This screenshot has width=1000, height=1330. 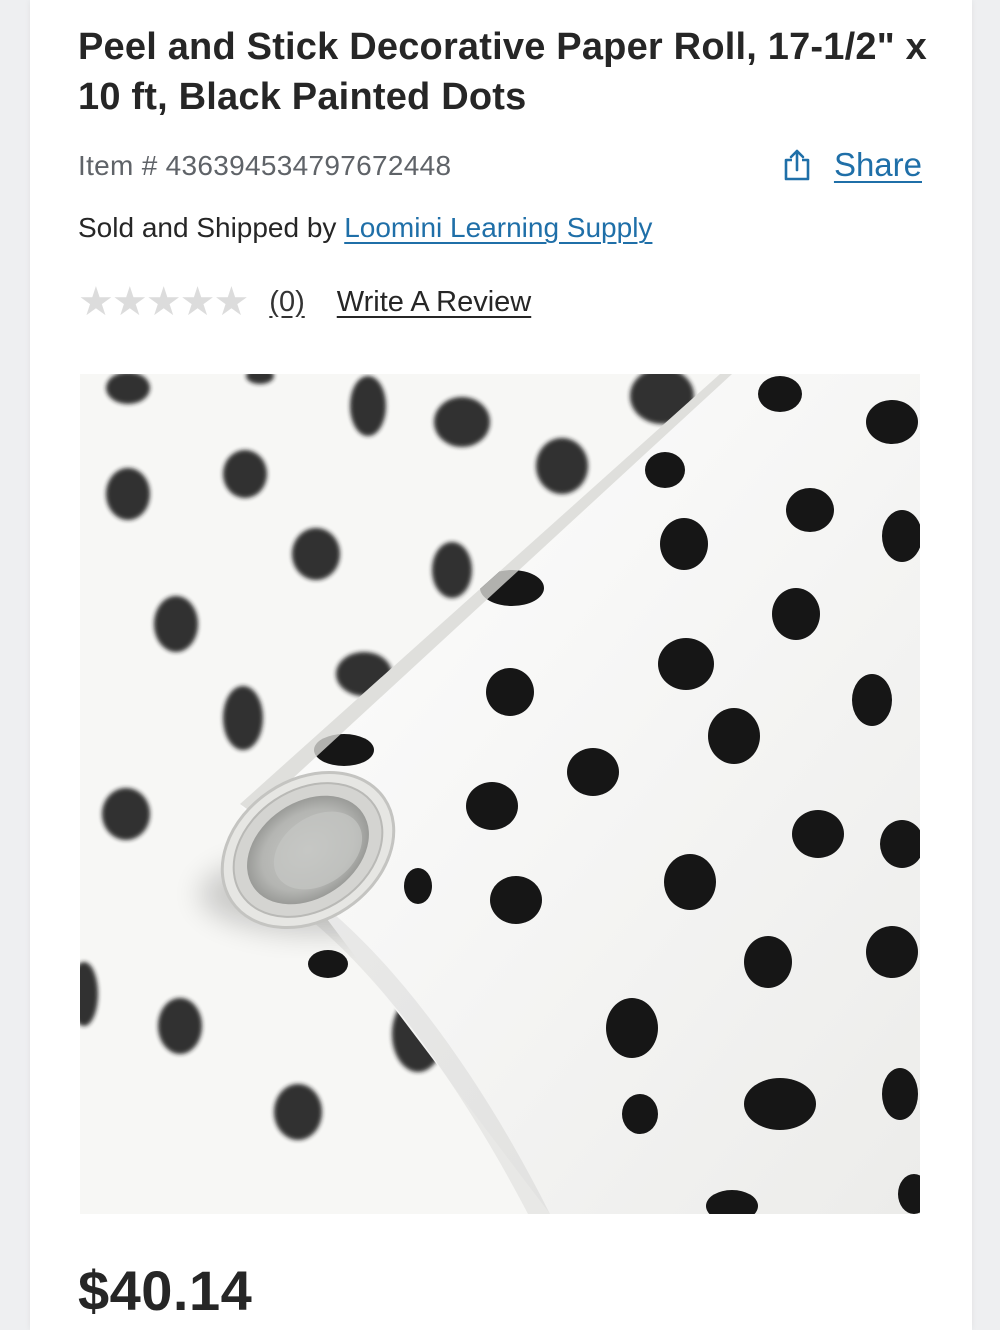 I want to click on share-icon, so click(x=797, y=165).